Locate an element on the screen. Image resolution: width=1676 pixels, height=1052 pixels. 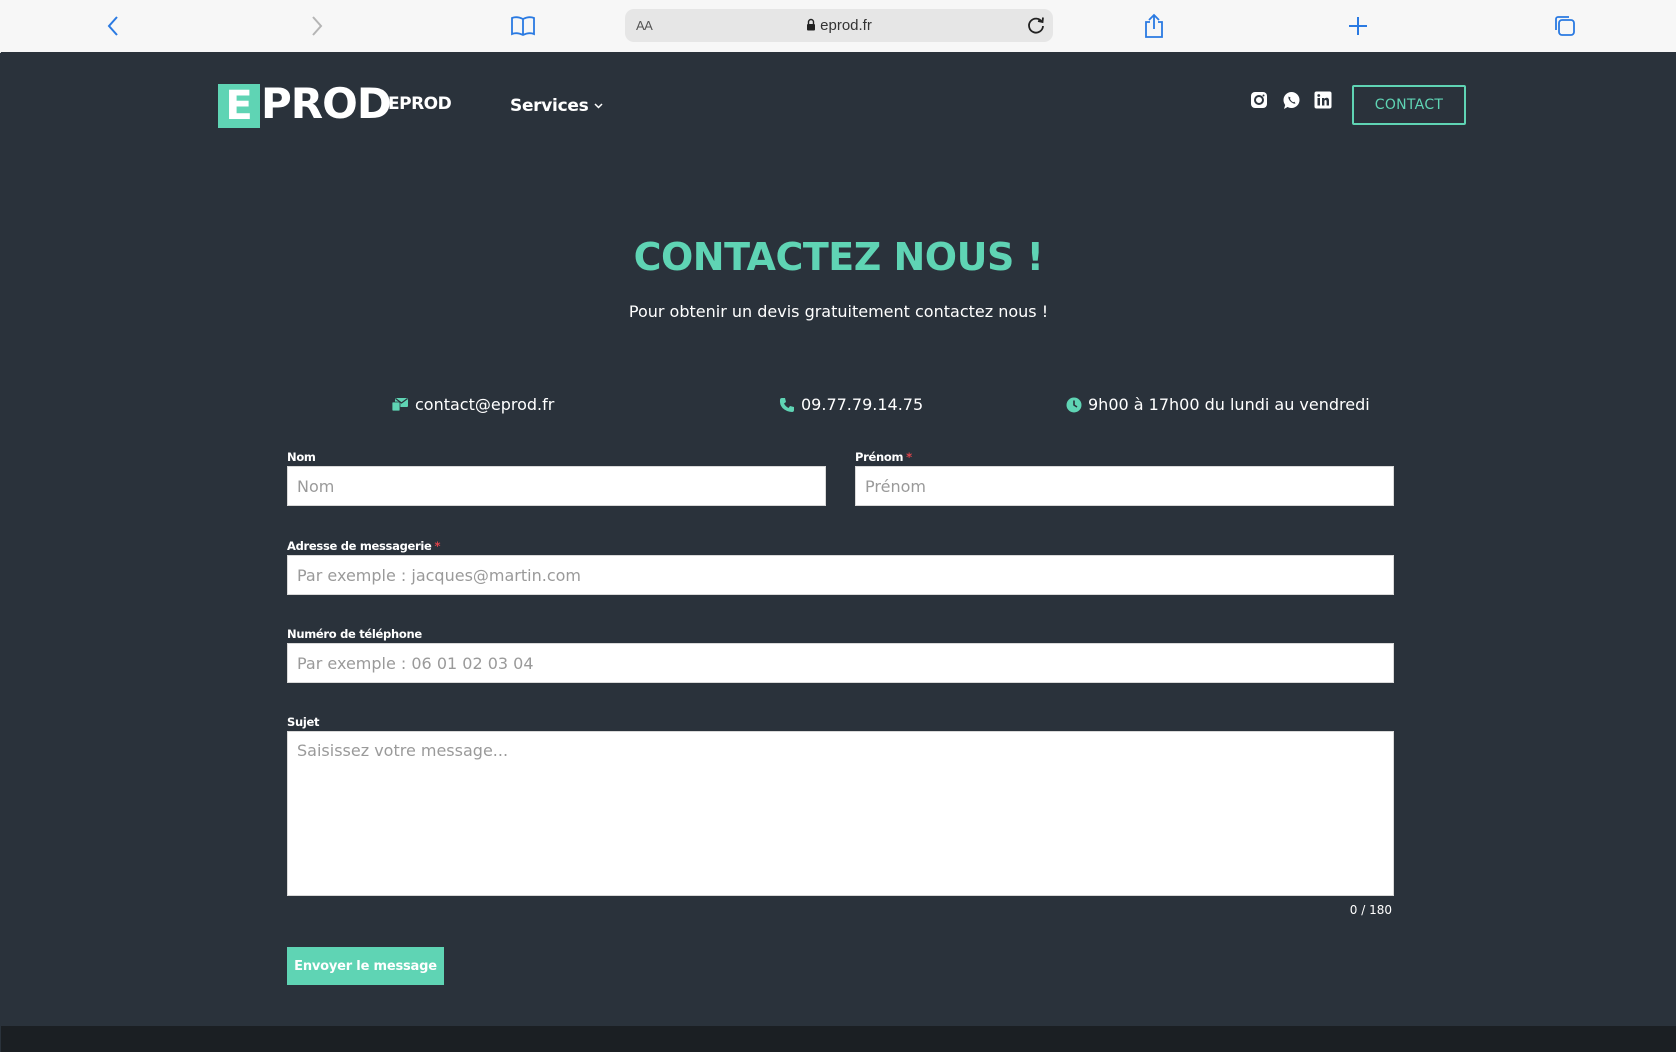
new-tab-icon is located at coordinates (1358, 26).